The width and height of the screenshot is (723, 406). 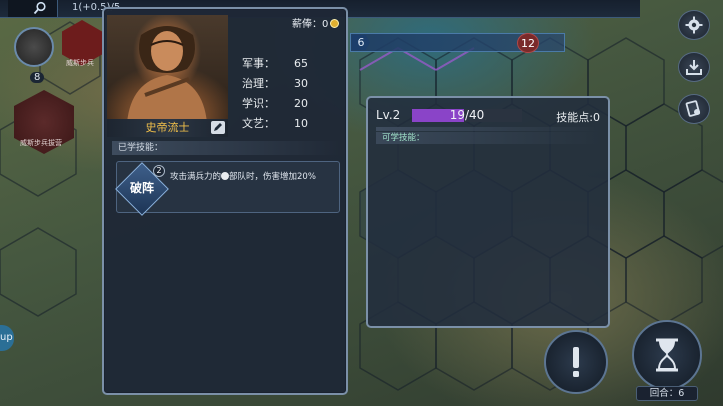 What do you see at coordinates (226, 148) in the screenshot?
I see `learned-skills-header: 已学技能：` at bounding box center [226, 148].